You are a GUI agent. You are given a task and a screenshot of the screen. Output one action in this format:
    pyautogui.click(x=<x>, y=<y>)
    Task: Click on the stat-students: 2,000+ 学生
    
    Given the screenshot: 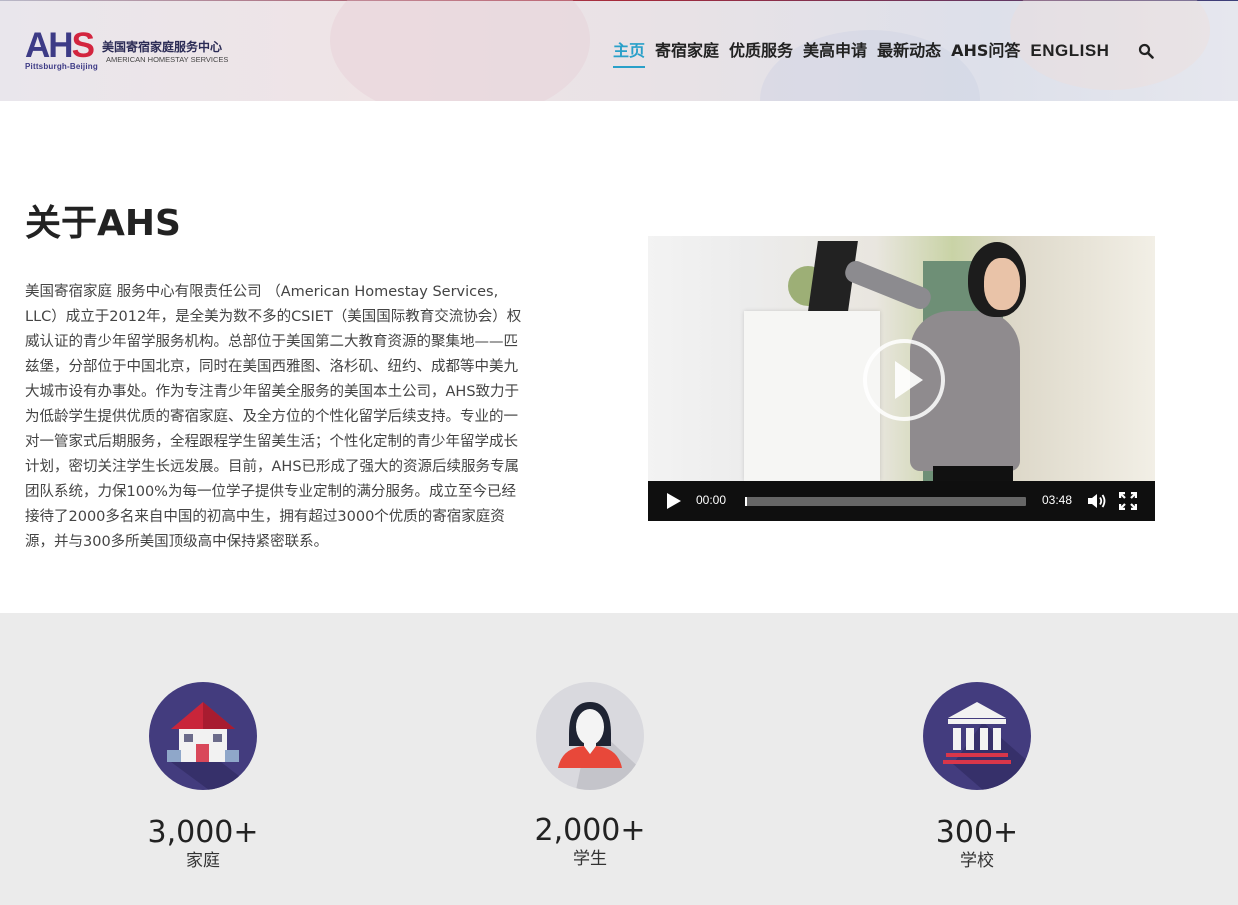 What is the action you would take?
    pyautogui.click(x=590, y=776)
    